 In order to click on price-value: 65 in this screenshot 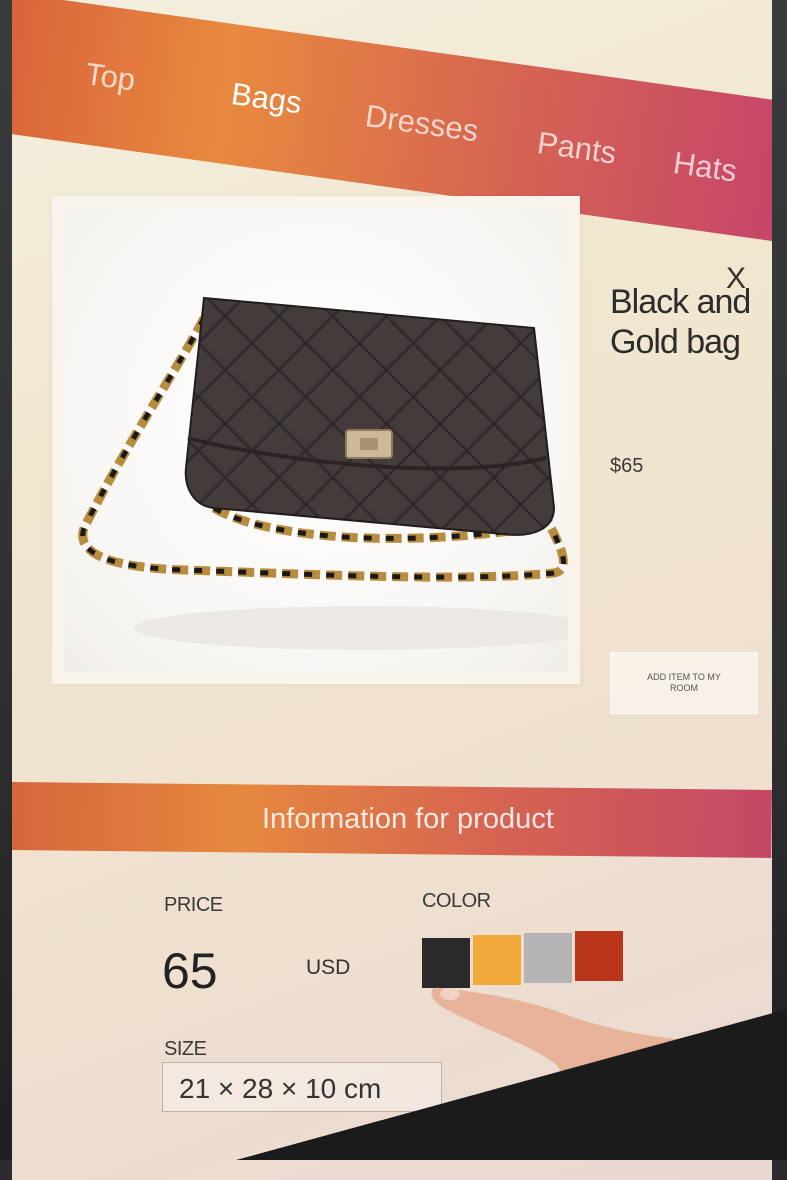, I will do `click(190, 971)`.